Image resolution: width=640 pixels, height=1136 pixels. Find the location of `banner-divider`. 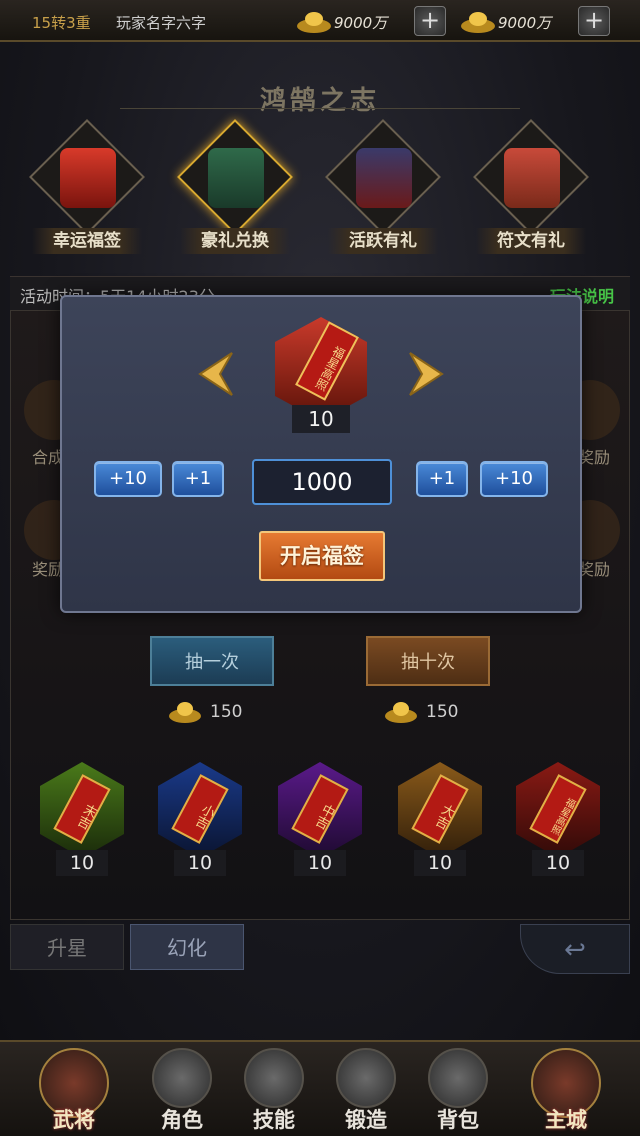

banner-divider is located at coordinates (320, 108).